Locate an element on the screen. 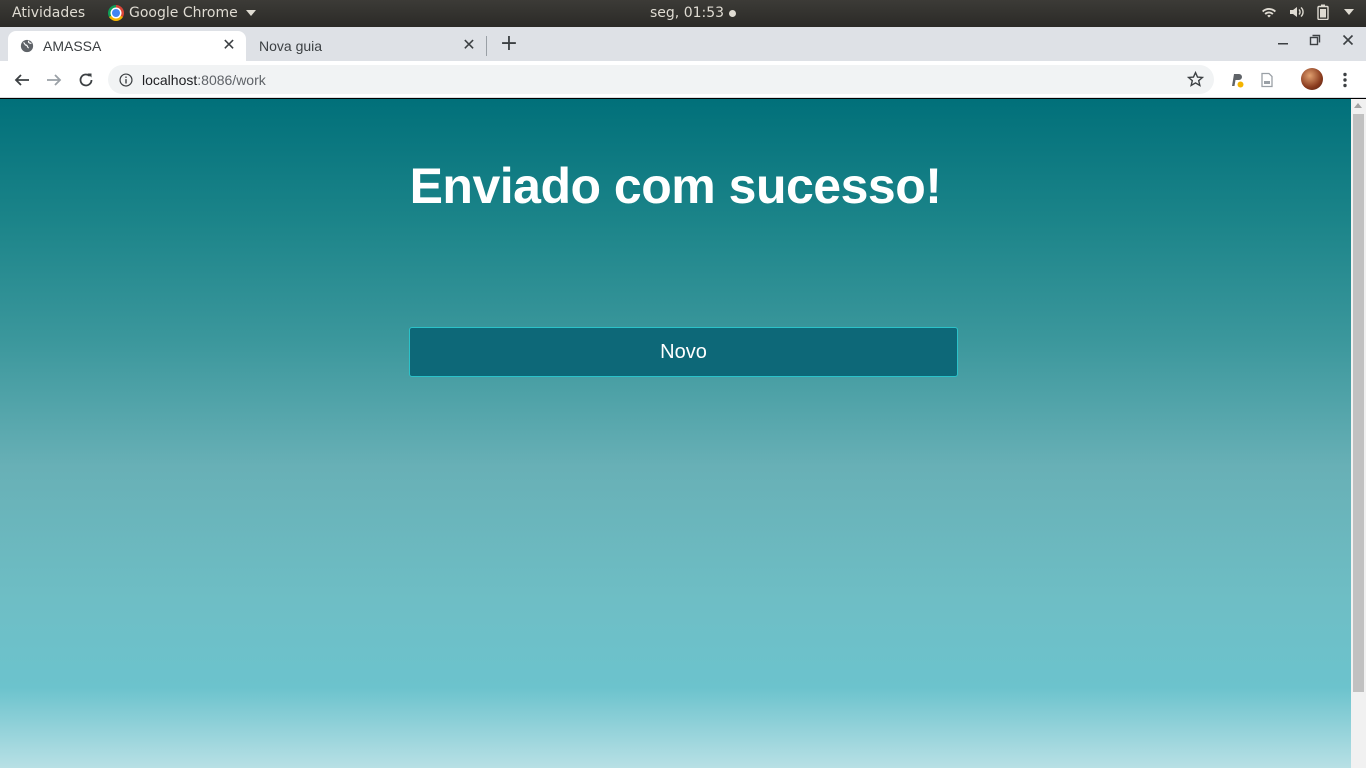  chrome-menu-button is located at coordinates (1345, 80).